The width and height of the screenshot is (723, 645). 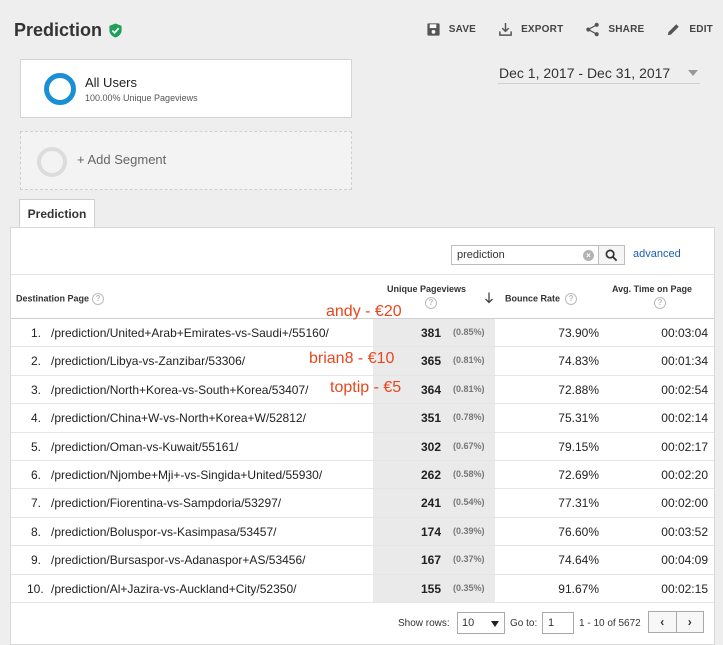 What do you see at coordinates (469, 587) in the screenshot?
I see `unique-pageviews-percent: (0.35%)` at bounding box center [469, 587].